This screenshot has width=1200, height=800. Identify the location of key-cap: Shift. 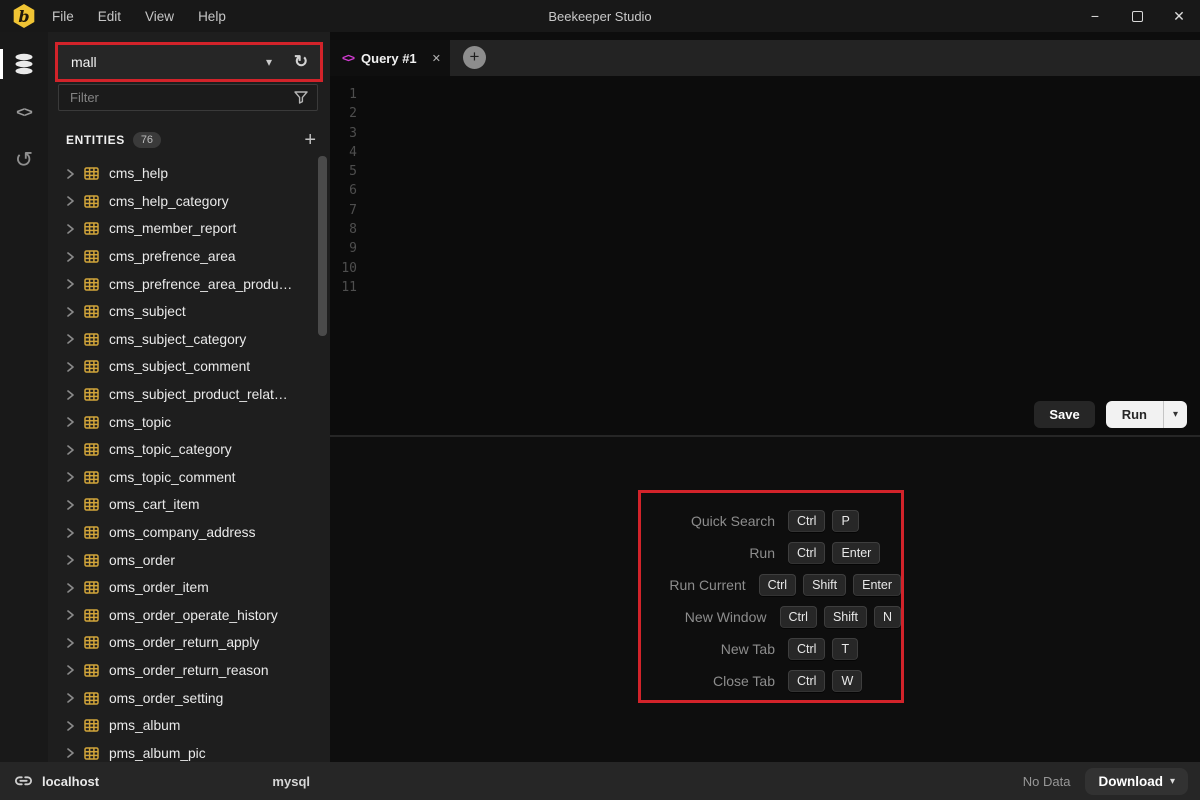
(845, 617).